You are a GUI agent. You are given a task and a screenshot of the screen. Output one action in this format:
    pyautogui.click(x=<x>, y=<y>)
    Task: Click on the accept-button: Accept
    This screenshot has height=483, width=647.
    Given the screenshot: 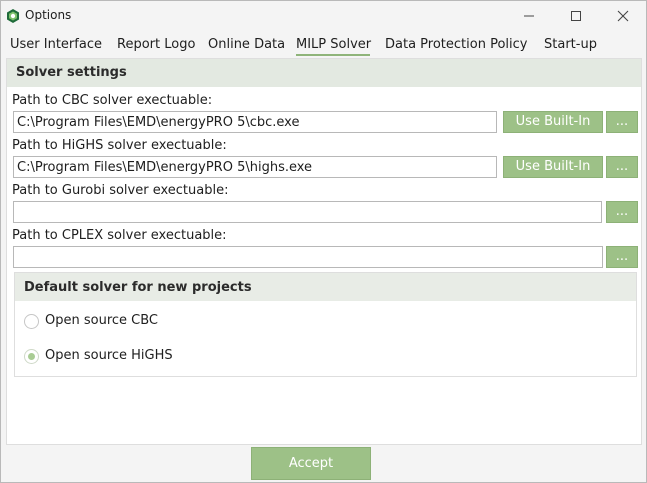 What is the action you would take?
    pyautogui.click(x=311, y=463)
    